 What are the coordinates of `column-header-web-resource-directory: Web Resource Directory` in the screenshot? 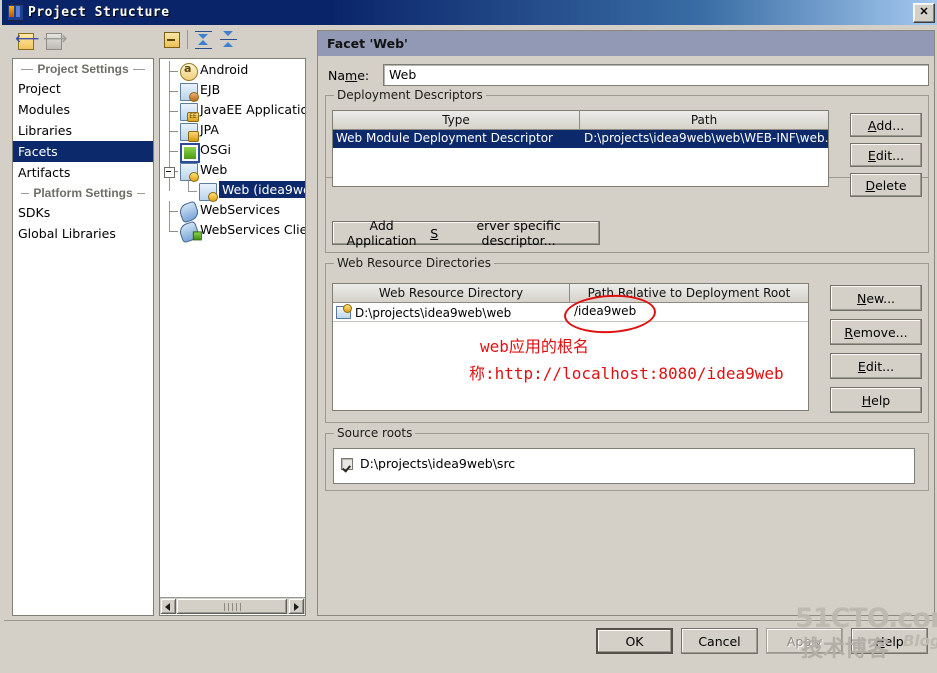 It's located at (451, 293).